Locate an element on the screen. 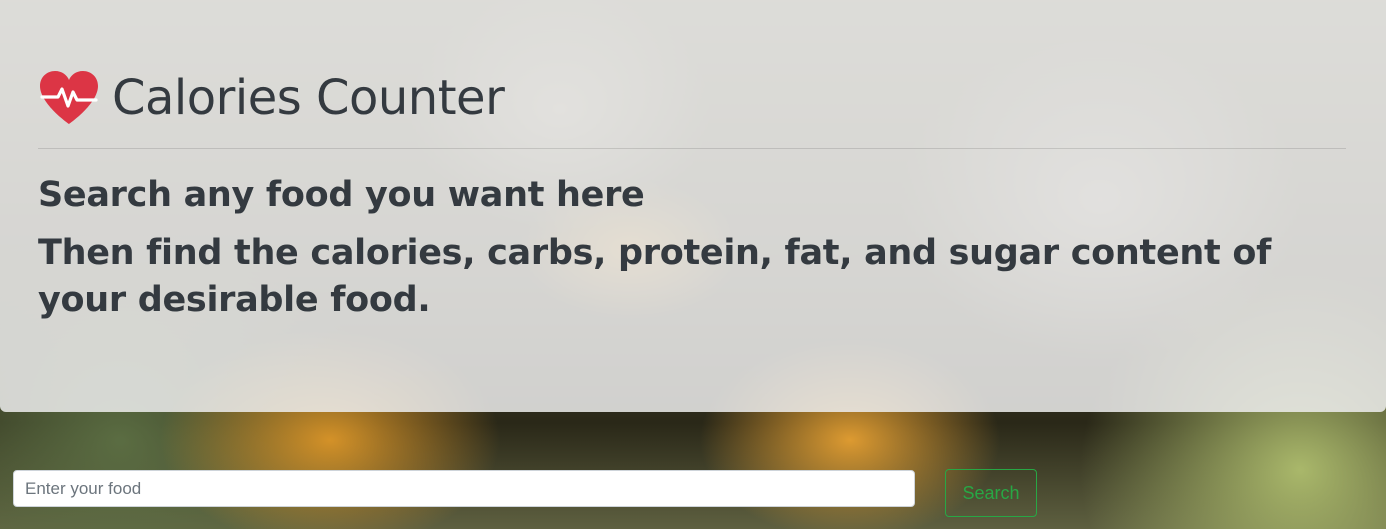  heartbeat-icon is located at coordinates (69, 97).